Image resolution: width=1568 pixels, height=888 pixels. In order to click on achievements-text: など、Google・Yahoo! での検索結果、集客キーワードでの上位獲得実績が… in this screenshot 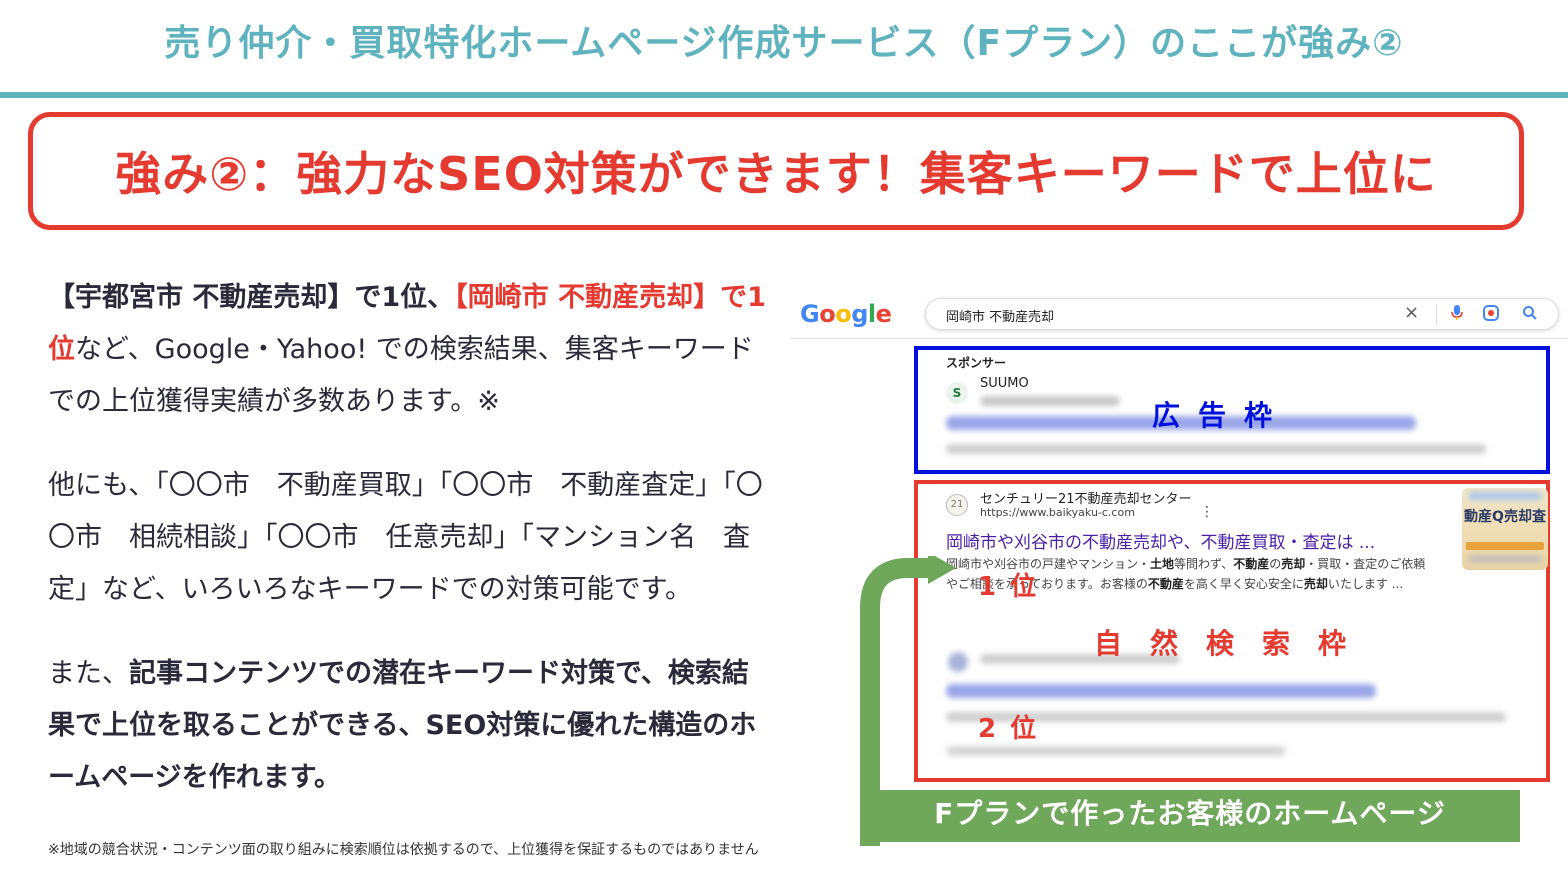, I will do `click(401, 375)`.